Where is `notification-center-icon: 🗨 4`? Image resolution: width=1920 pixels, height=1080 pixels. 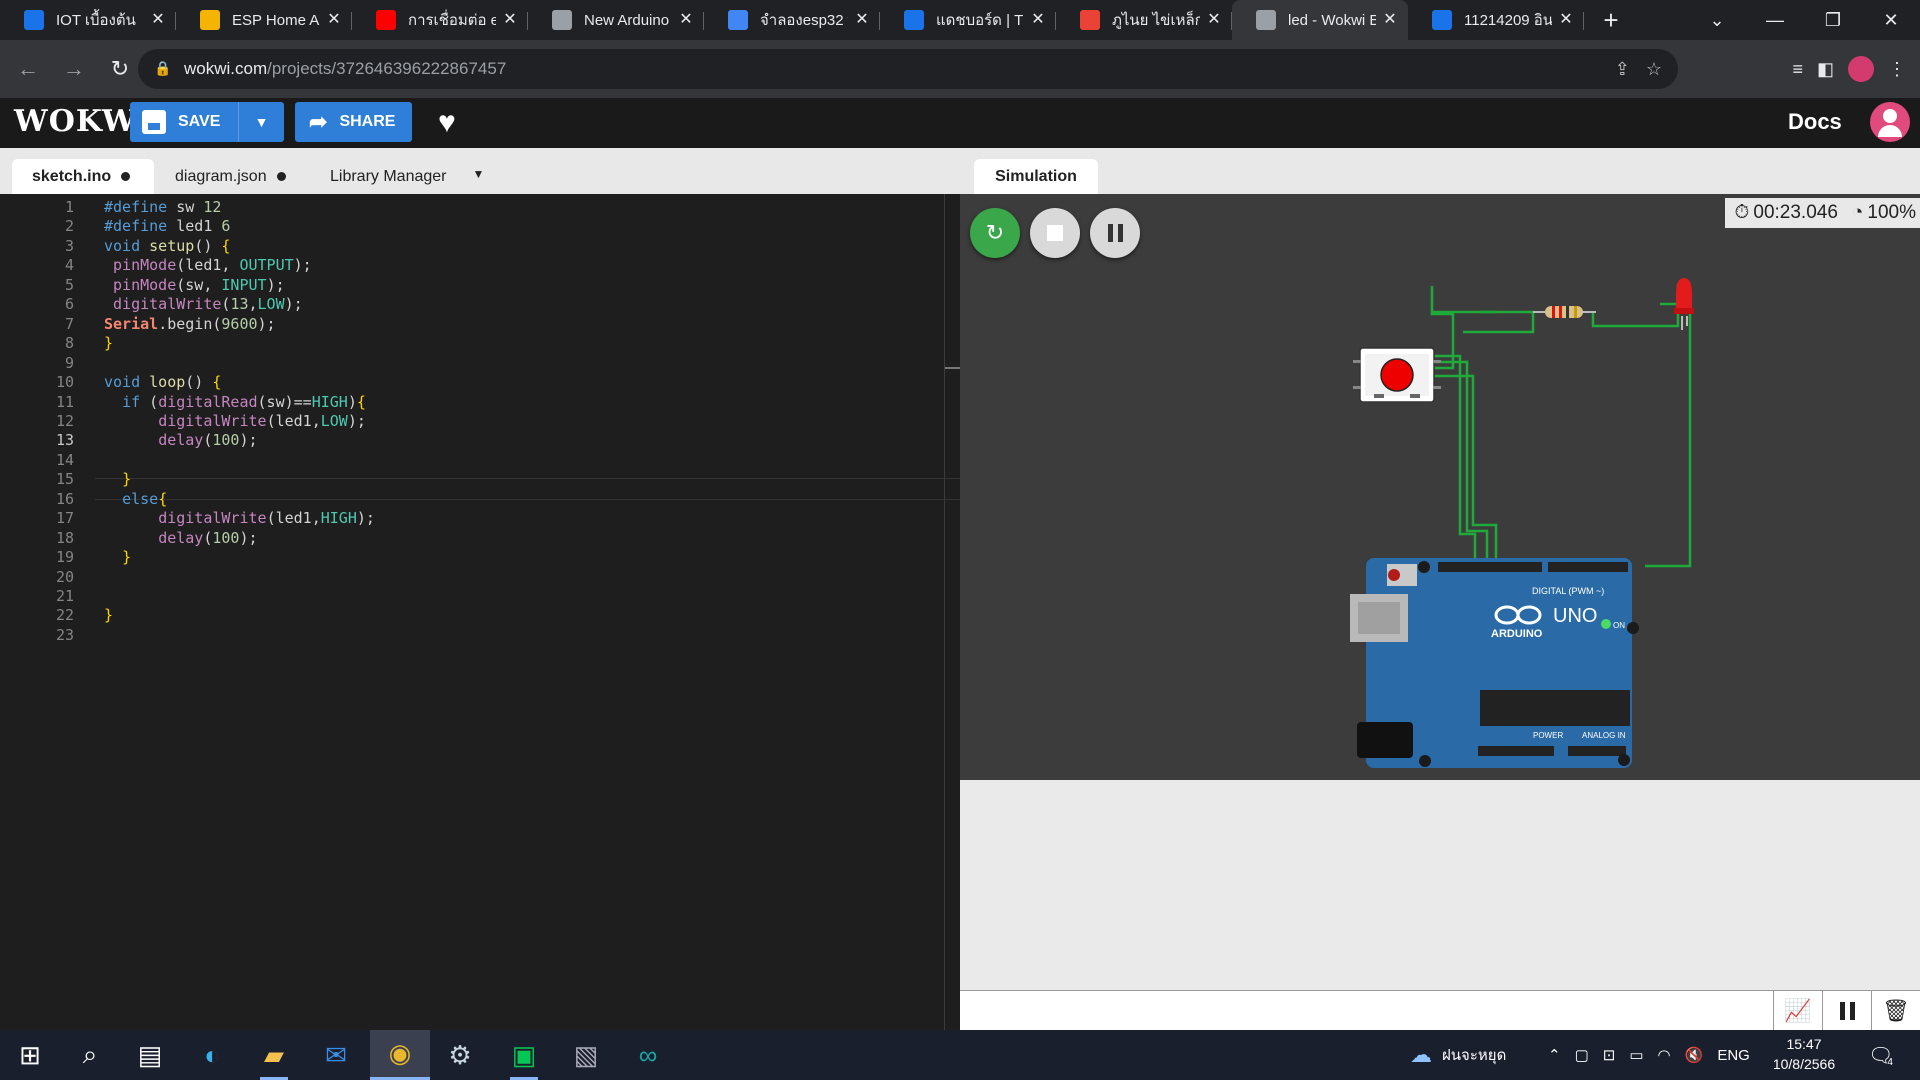 notification-center-icon: 🗨 4 is located at coordinates (1880, 1055).